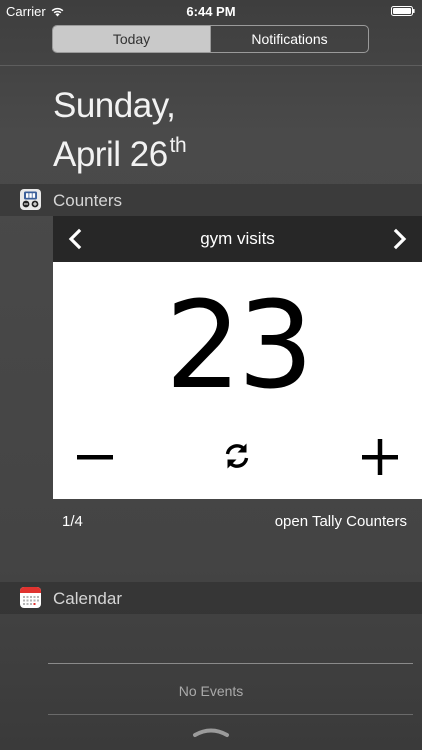  I want to click on counters-section-title: Counters, so click(87, 200).